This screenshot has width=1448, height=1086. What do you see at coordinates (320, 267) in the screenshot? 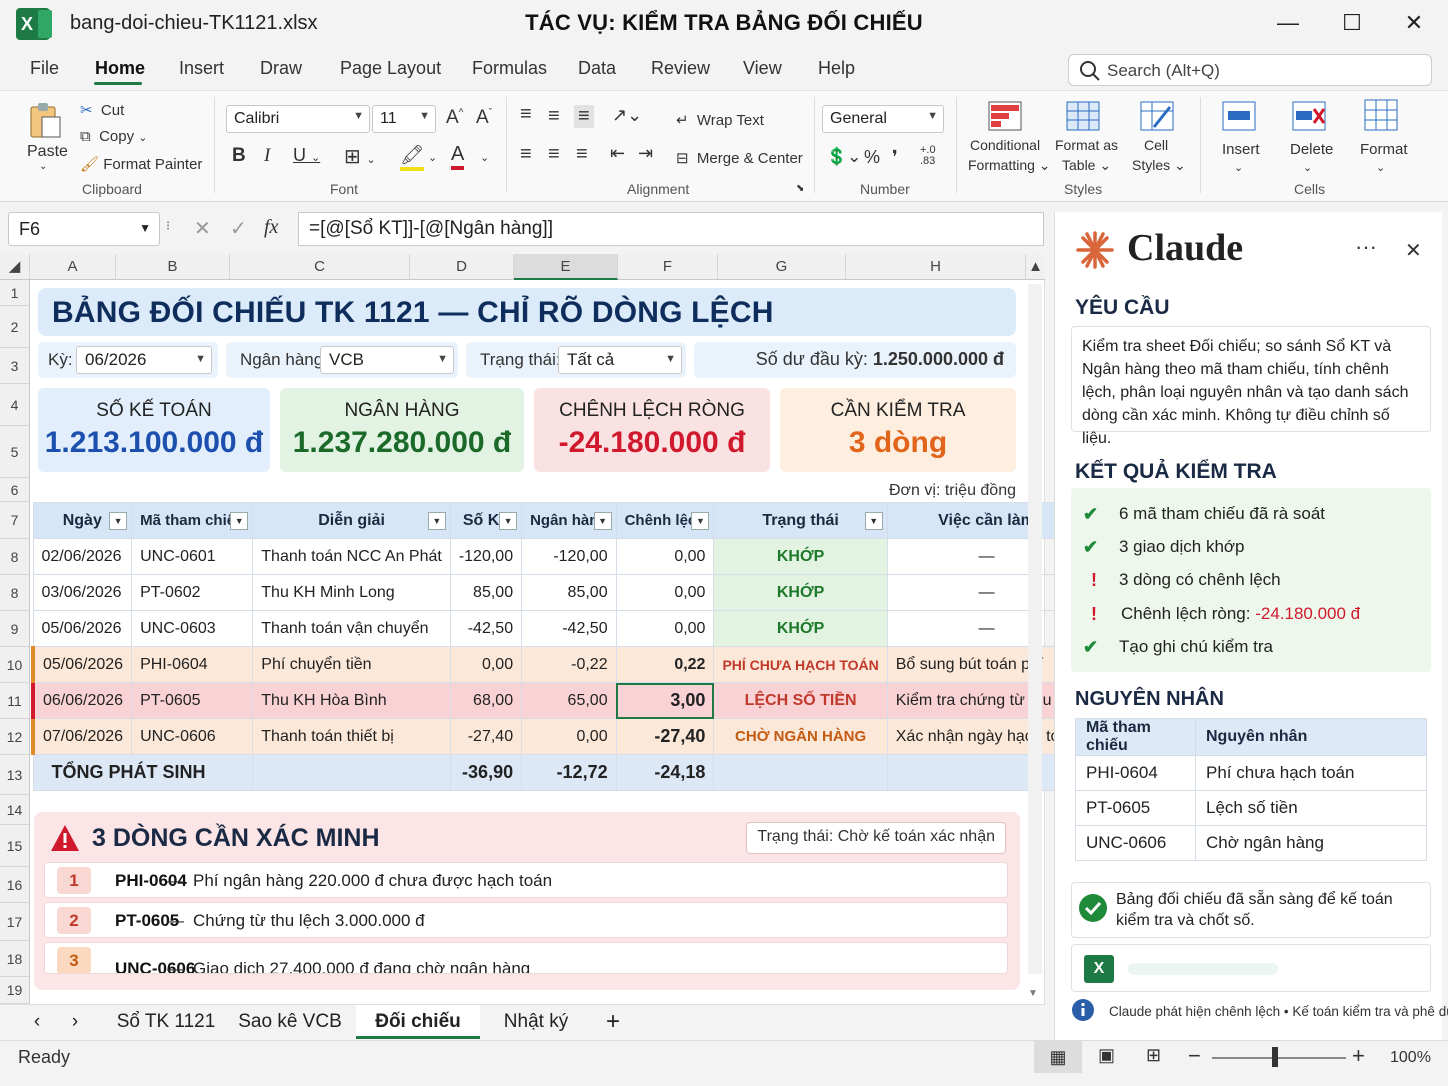
I see `column-header: C` at bounding box center [320, 267].